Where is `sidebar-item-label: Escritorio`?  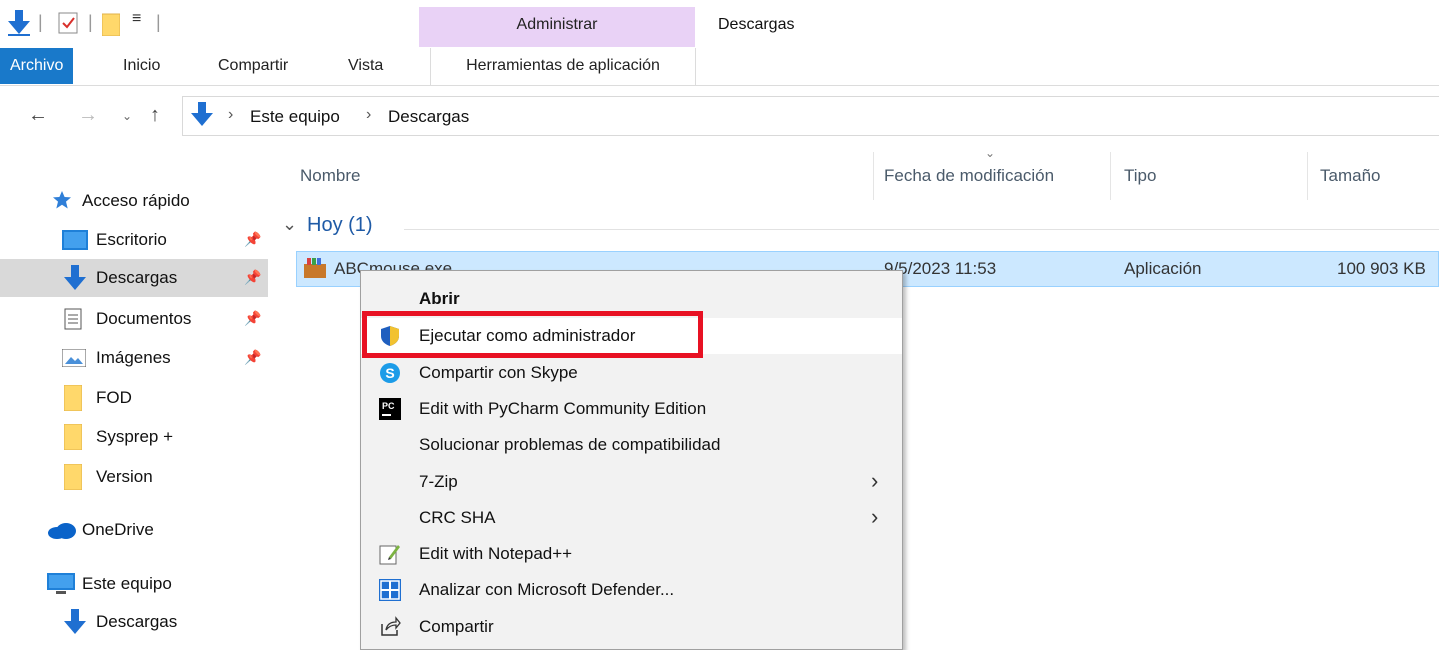
sidebar-item-label: Escritorio is located at coordinates (131, 239).